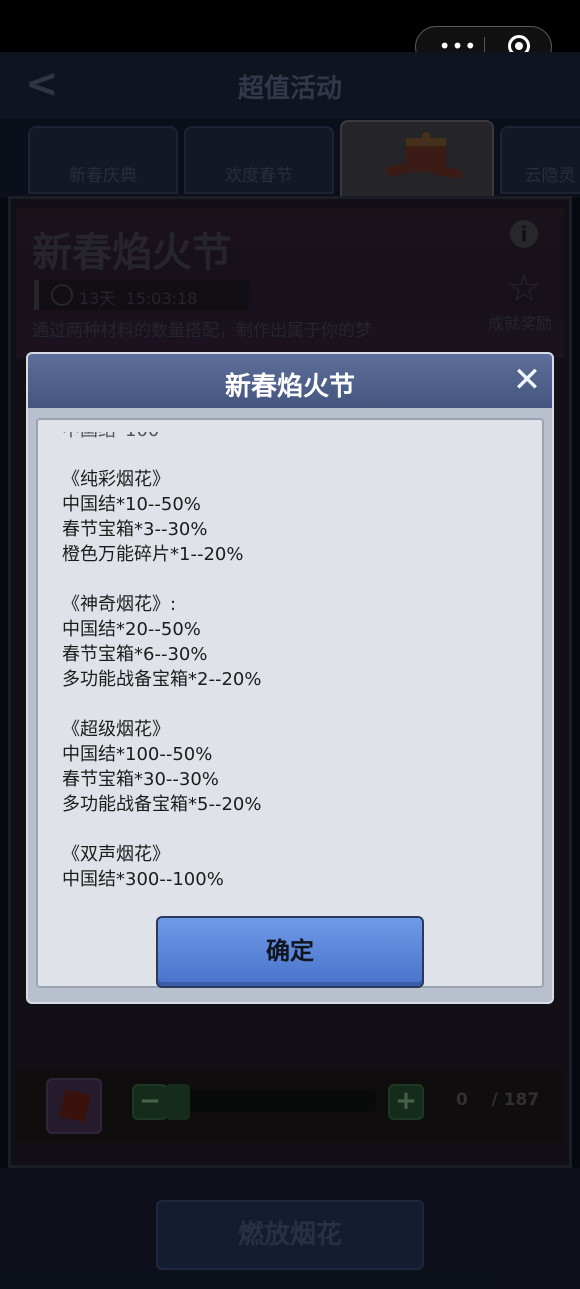 The width and height of the screenshot is (580, 1289). What do you see at coordinates (132, 437) in the screenshot?
I see `scrolled-off-line: 中国结*100--50%` at bounding box center [132, 437].